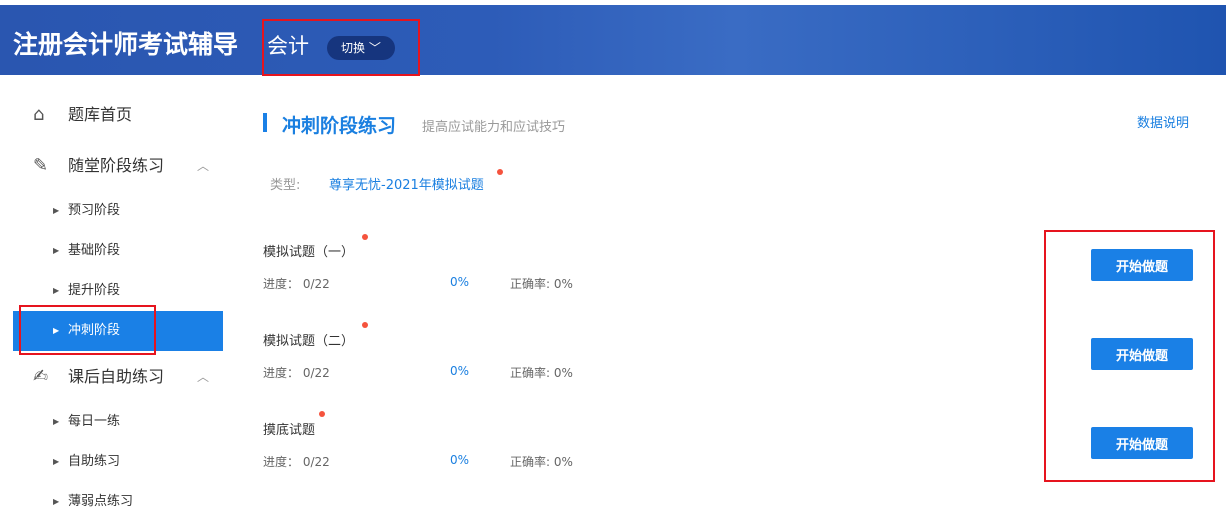 This screenshot has height=522, width=1226. I want to click on label: 提升阶段, so click(94, 290).